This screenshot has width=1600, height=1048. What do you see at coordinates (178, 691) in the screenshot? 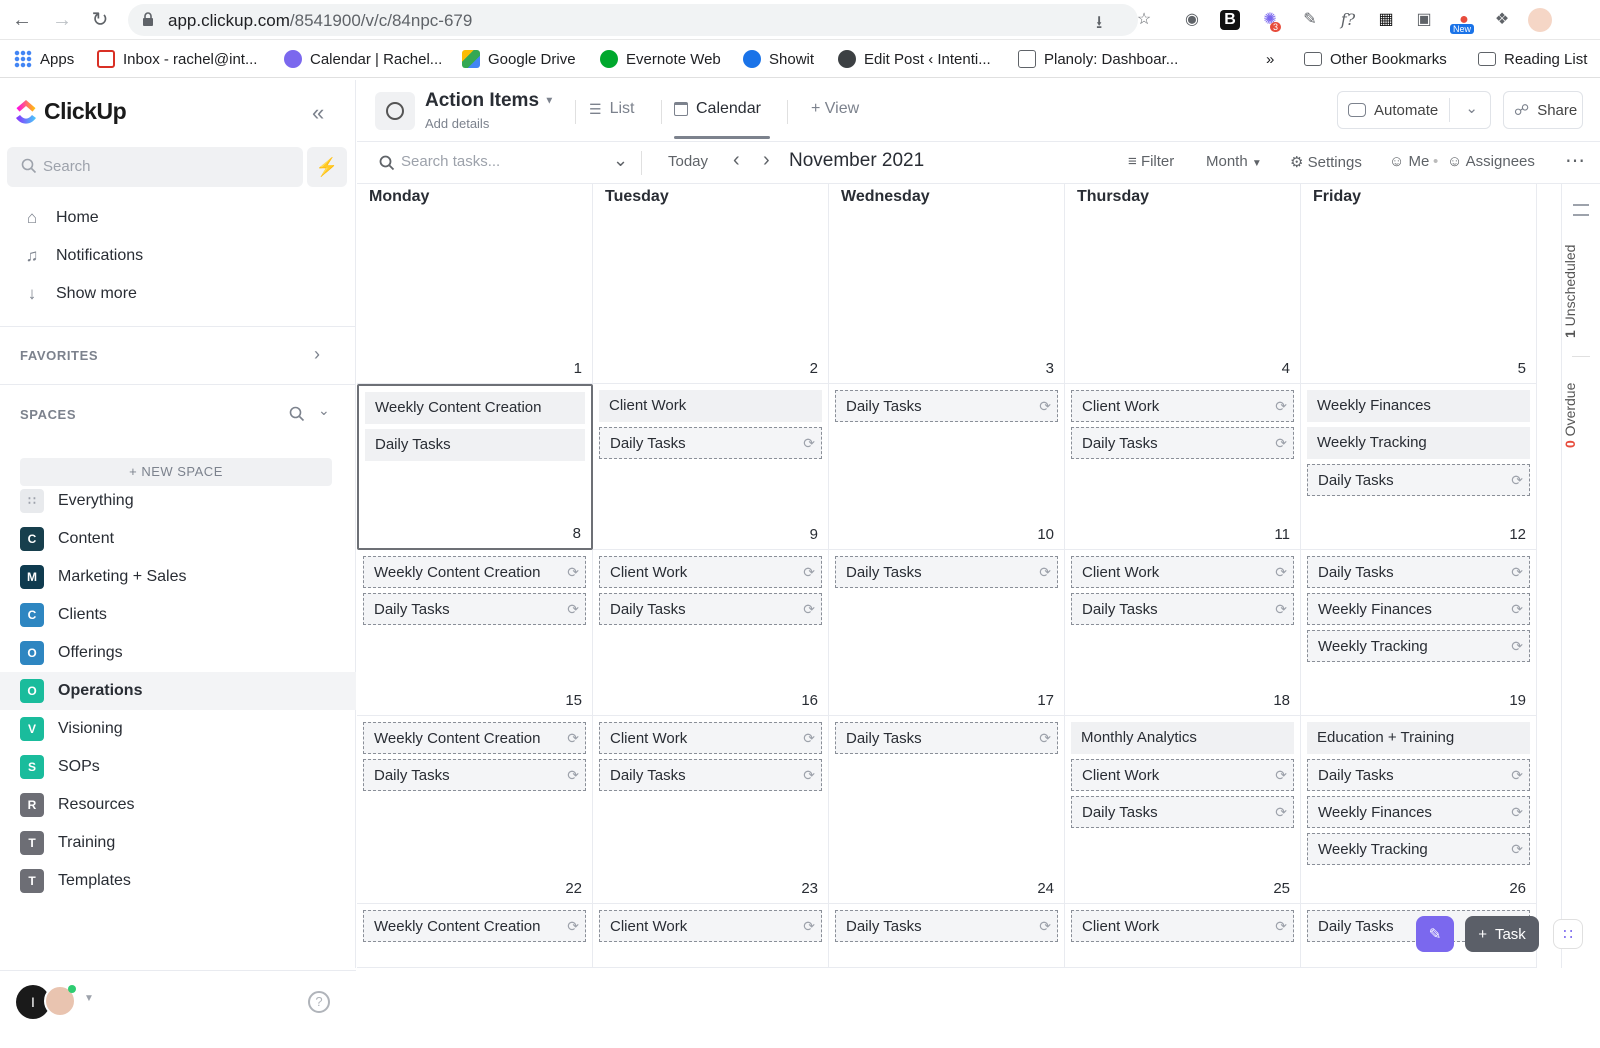
I see `sidebar-space-operations: O Operations` at bounding box center [178, 691].